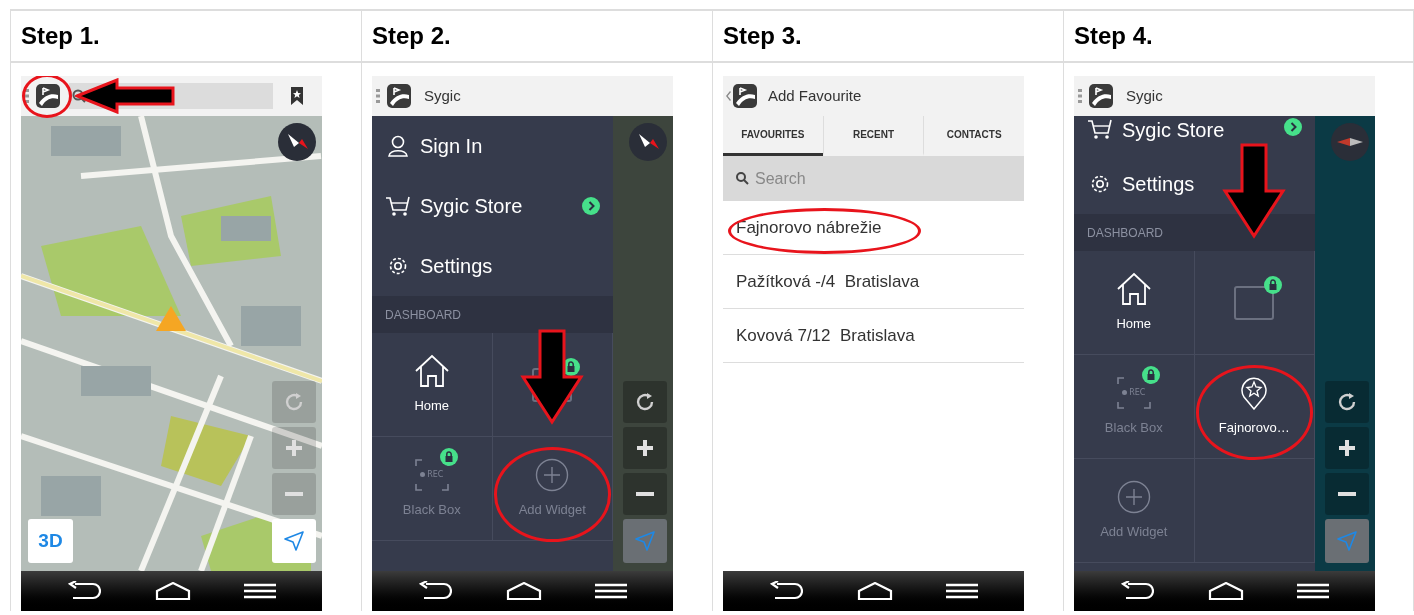 The height and width of the screenshot is (615, 1414). Describe the element at coordinates (809, 227) in the screenshot. I see `favourite-item: Fajnorovo nábrežie` at that location.